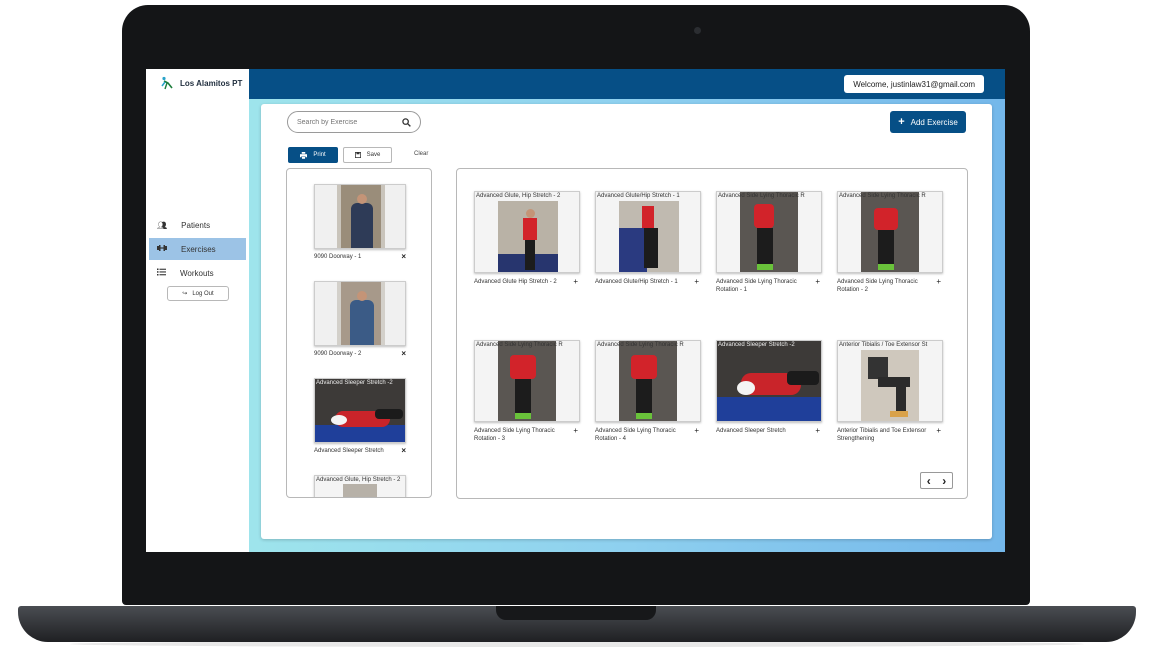 This screenshot has width=1154, height=651. I want to click on selected-item: 9090 Doorway - 1 ×, so click(360, 222).